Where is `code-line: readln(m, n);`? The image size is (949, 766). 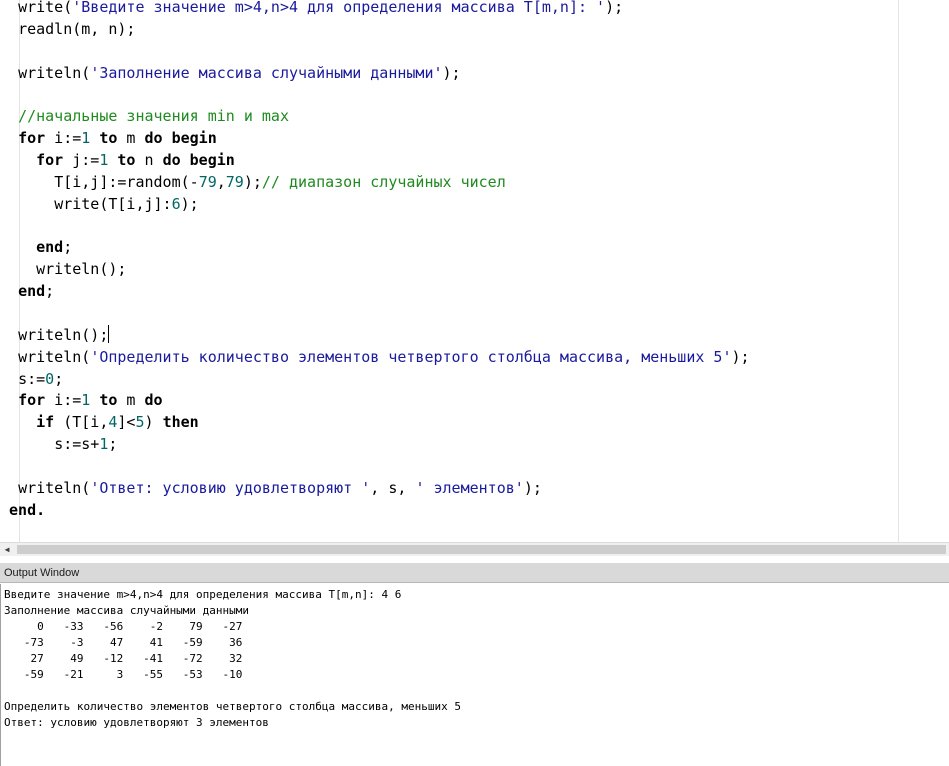
code-line: readln(m, n); is located at coordinates (375, 30).